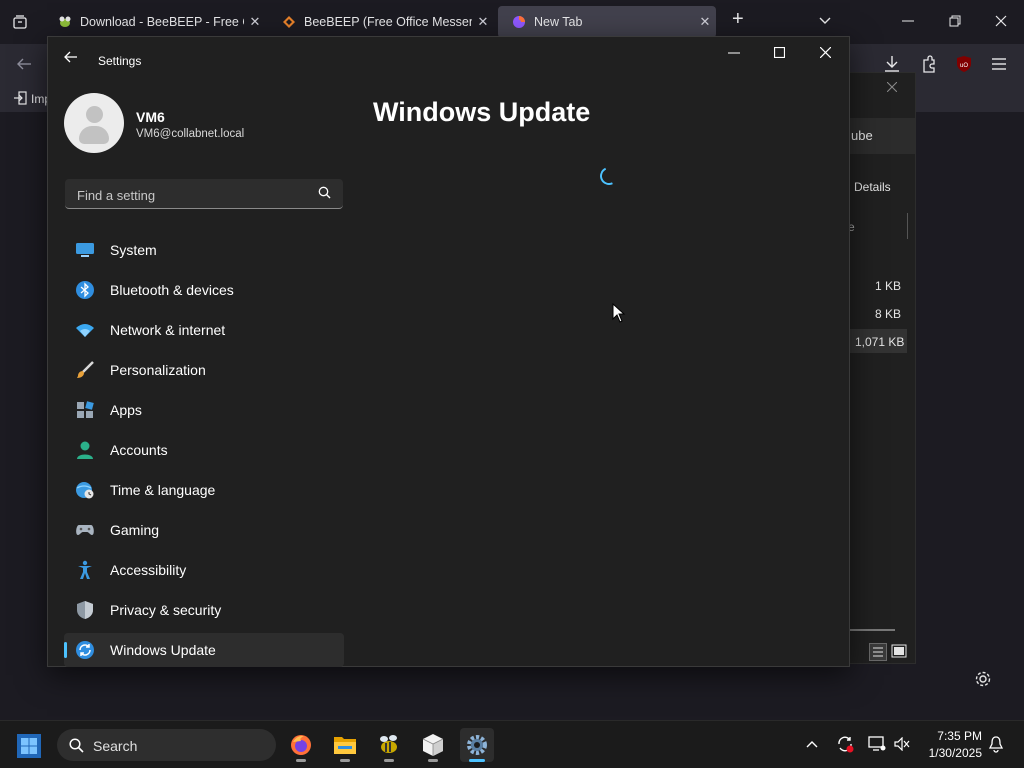 This screenshot has height=768, width=1024. Describe the element at coordinates (150, 117) in the screenshot. I see `user-name: VM6` at that location.